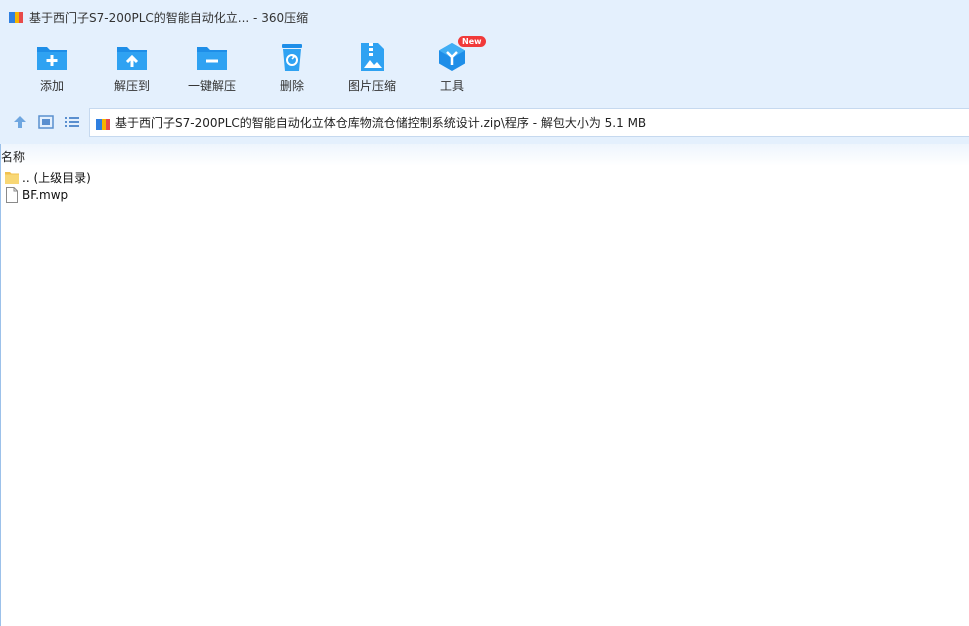 This screenshot has height=626, width=969. Describe the element at coordinates (484, 155) in the screenshot. I see `list-header: 名称` at that location.